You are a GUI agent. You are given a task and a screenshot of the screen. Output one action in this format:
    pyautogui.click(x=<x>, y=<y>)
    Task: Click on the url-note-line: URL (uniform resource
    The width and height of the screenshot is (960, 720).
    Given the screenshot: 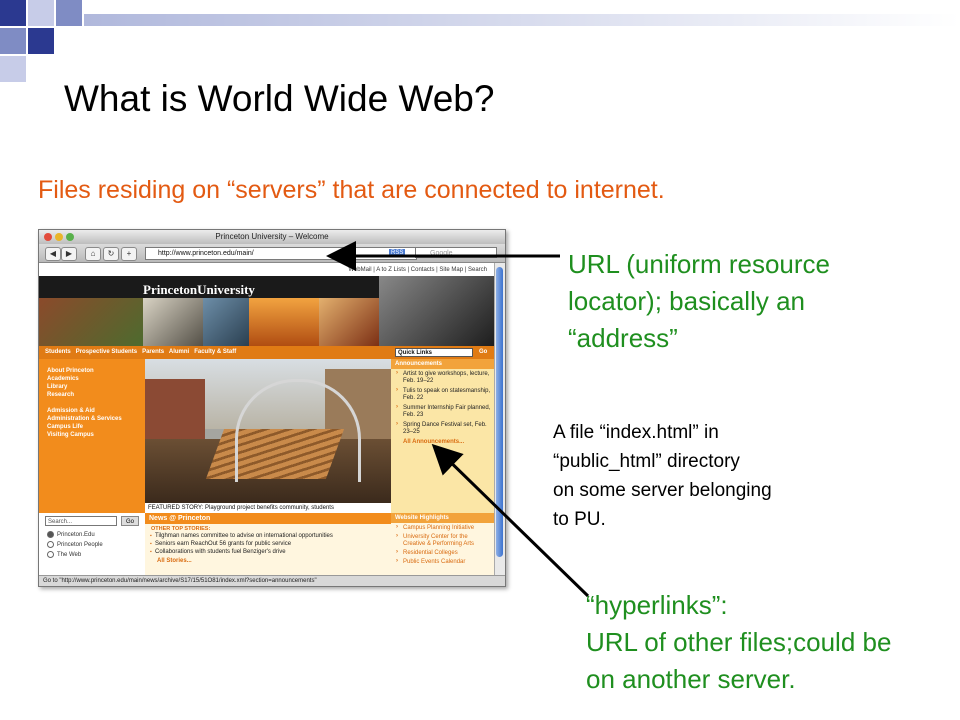 What is the action you would take?
    pyautogui.click(x=699, y=264)
    